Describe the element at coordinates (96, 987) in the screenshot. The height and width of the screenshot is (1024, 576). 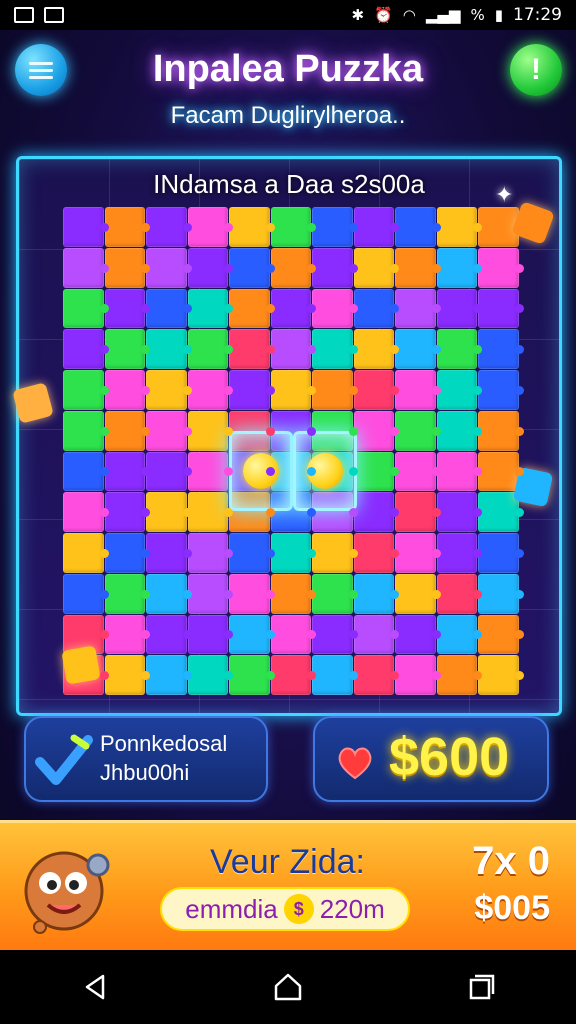
I see `back-button` at that location.